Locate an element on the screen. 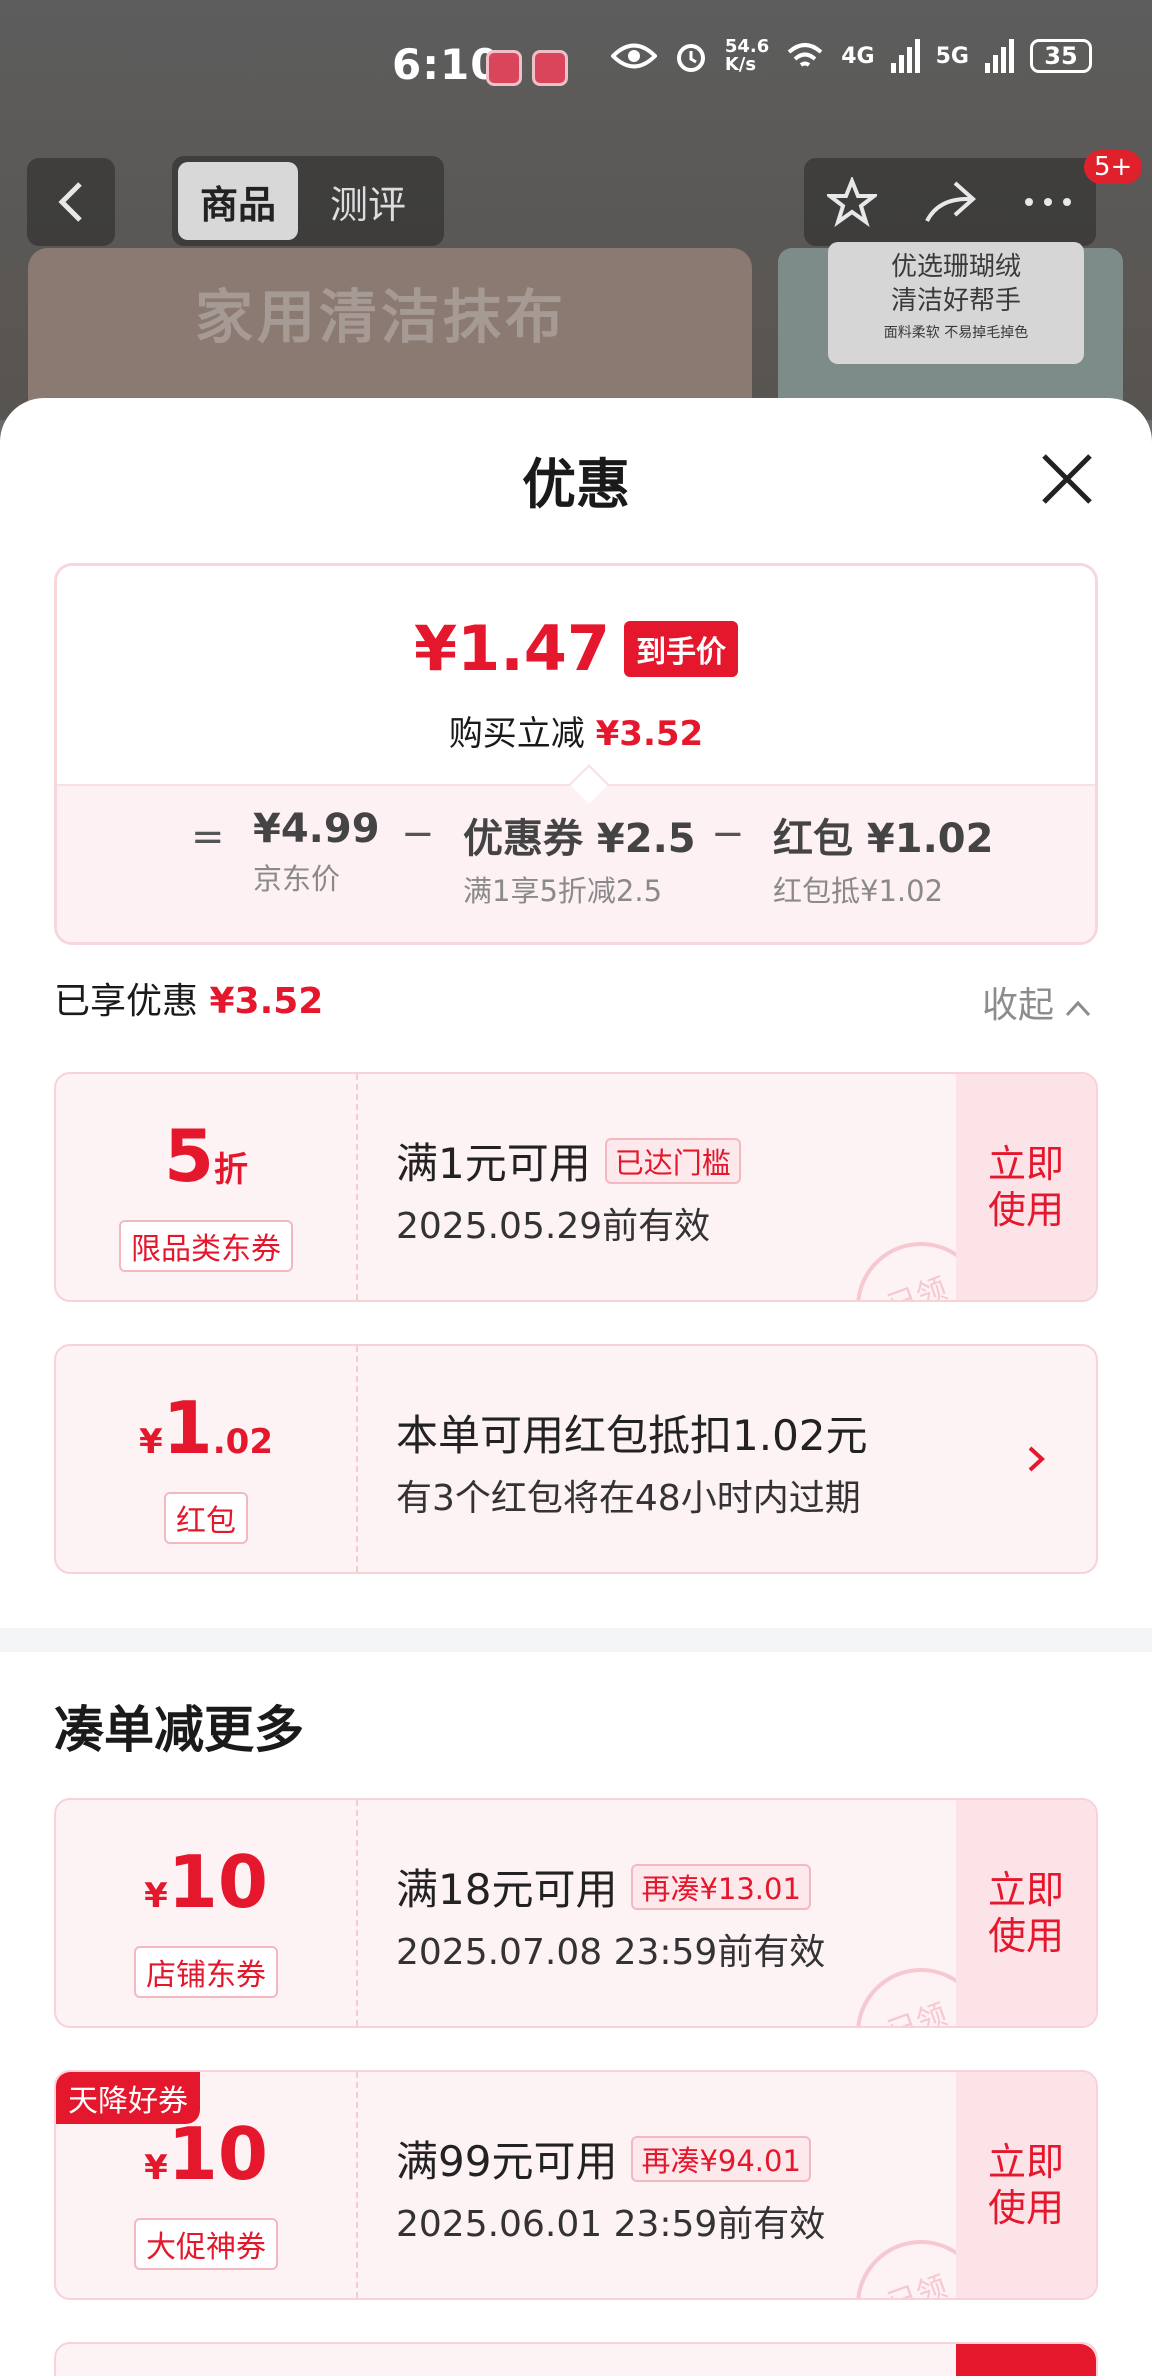  coupon-info: 本单可用红包抵扣1.02元 有3个红包将在48小时内过期 is located at coordinates (632, 1461).